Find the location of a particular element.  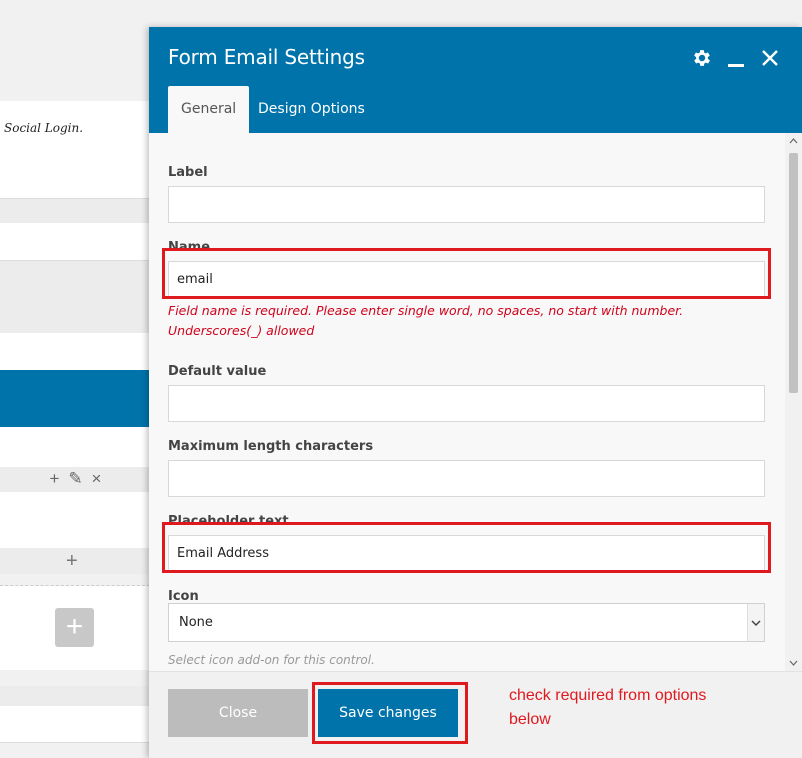

label-field-label: Label is located at coordinates (188, 172).